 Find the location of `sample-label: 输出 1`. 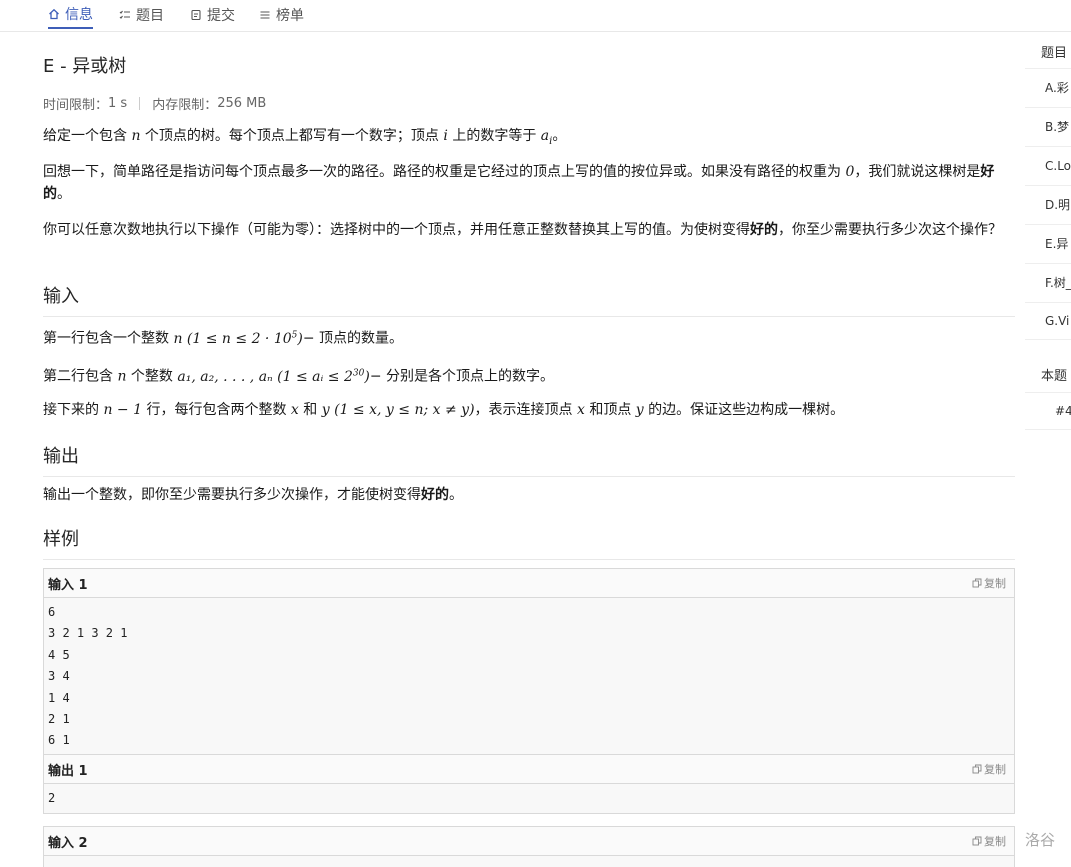

sample-label: 输出 1 is located at coordinates (68, 771).